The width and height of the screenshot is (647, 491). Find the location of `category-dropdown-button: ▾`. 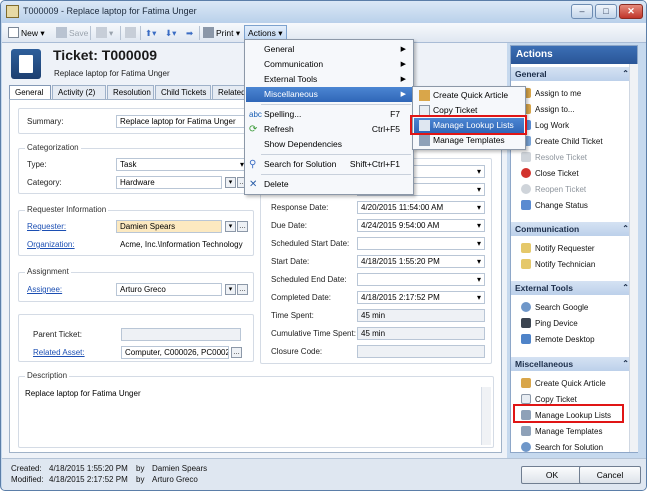

category-dropdown-button: ▾ is located at coordinates (230, 182).